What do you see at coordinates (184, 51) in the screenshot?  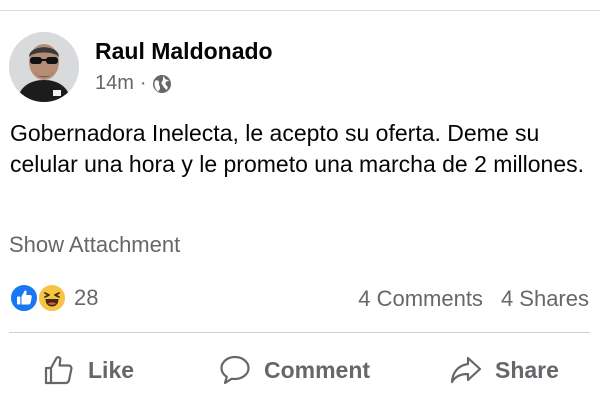 I see `author-name: Raul Maldonado` at bounding box center [184, 51].